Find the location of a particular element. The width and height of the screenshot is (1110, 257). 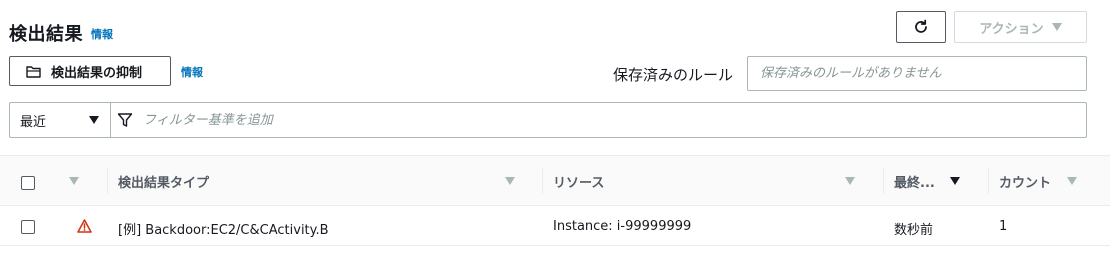

actions-label: アクション is located at coordinates (1011, 29).